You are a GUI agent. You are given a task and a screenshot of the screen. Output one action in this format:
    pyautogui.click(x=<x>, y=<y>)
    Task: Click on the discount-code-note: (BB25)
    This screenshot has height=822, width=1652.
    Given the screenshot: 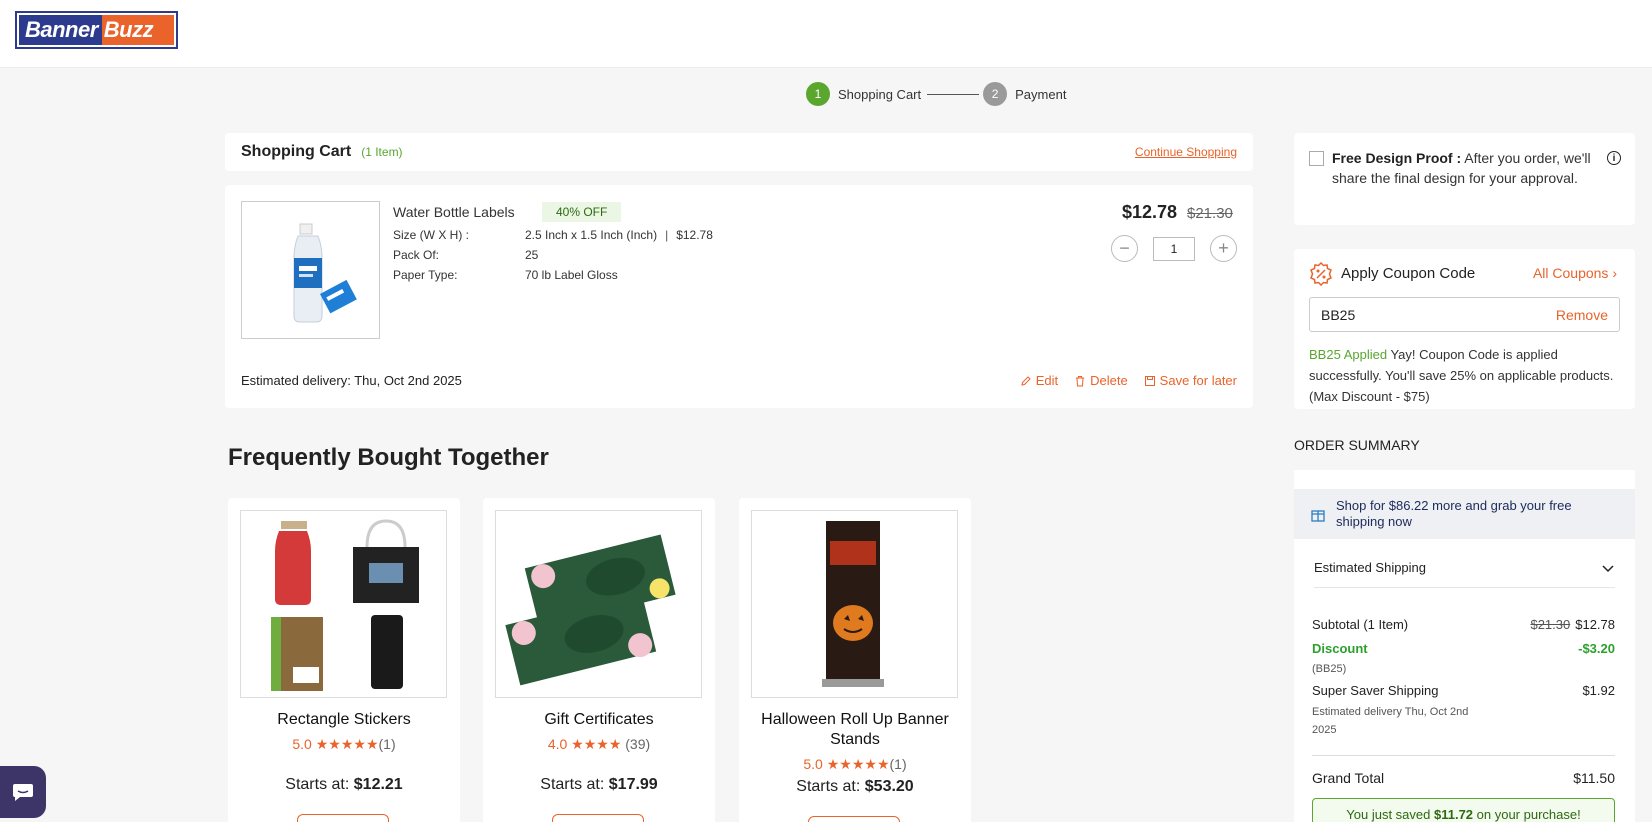 What is the action you would take?
    pyautogui.click(x=1329, y=669)
    